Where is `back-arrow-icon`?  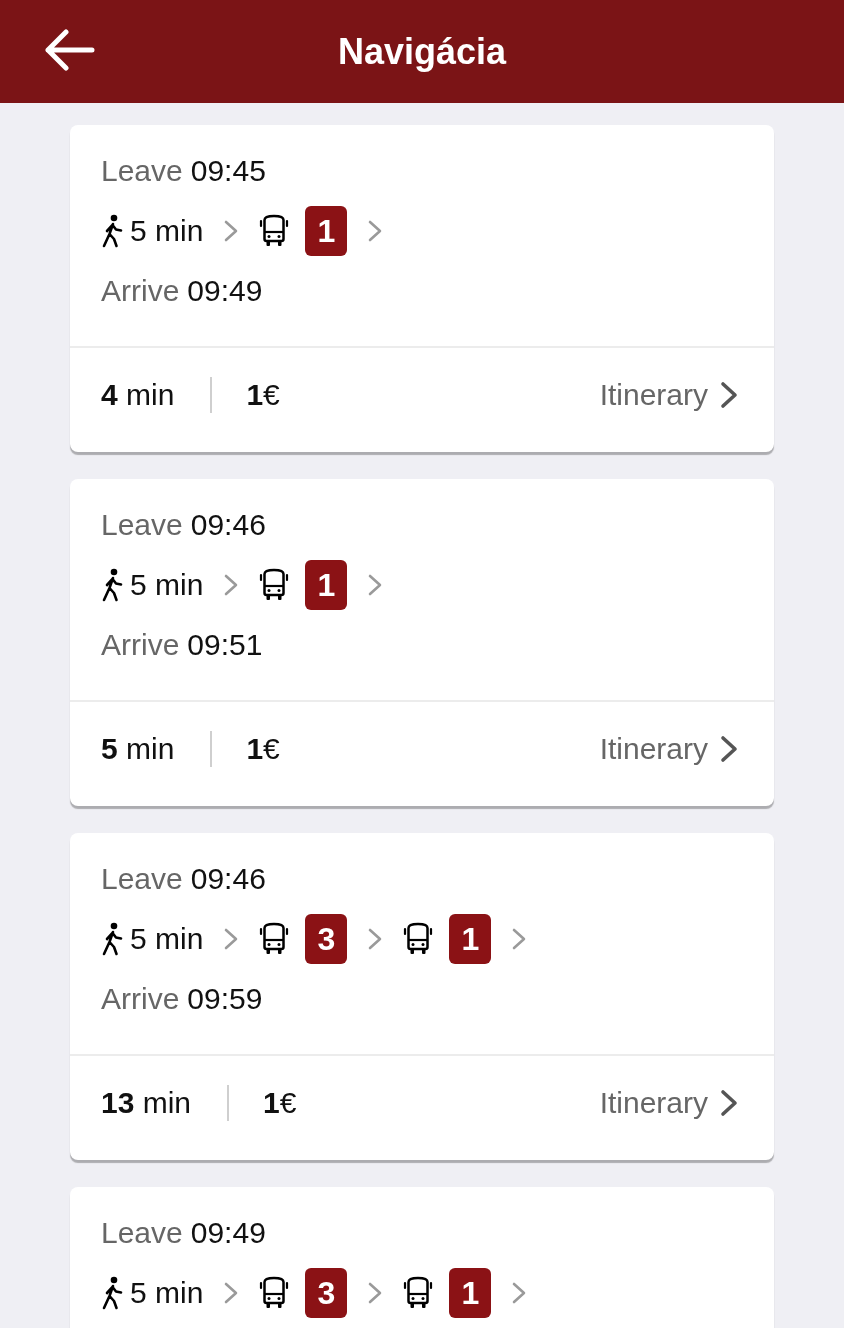
back-arrow-icon is located at coordinates (70, 50).